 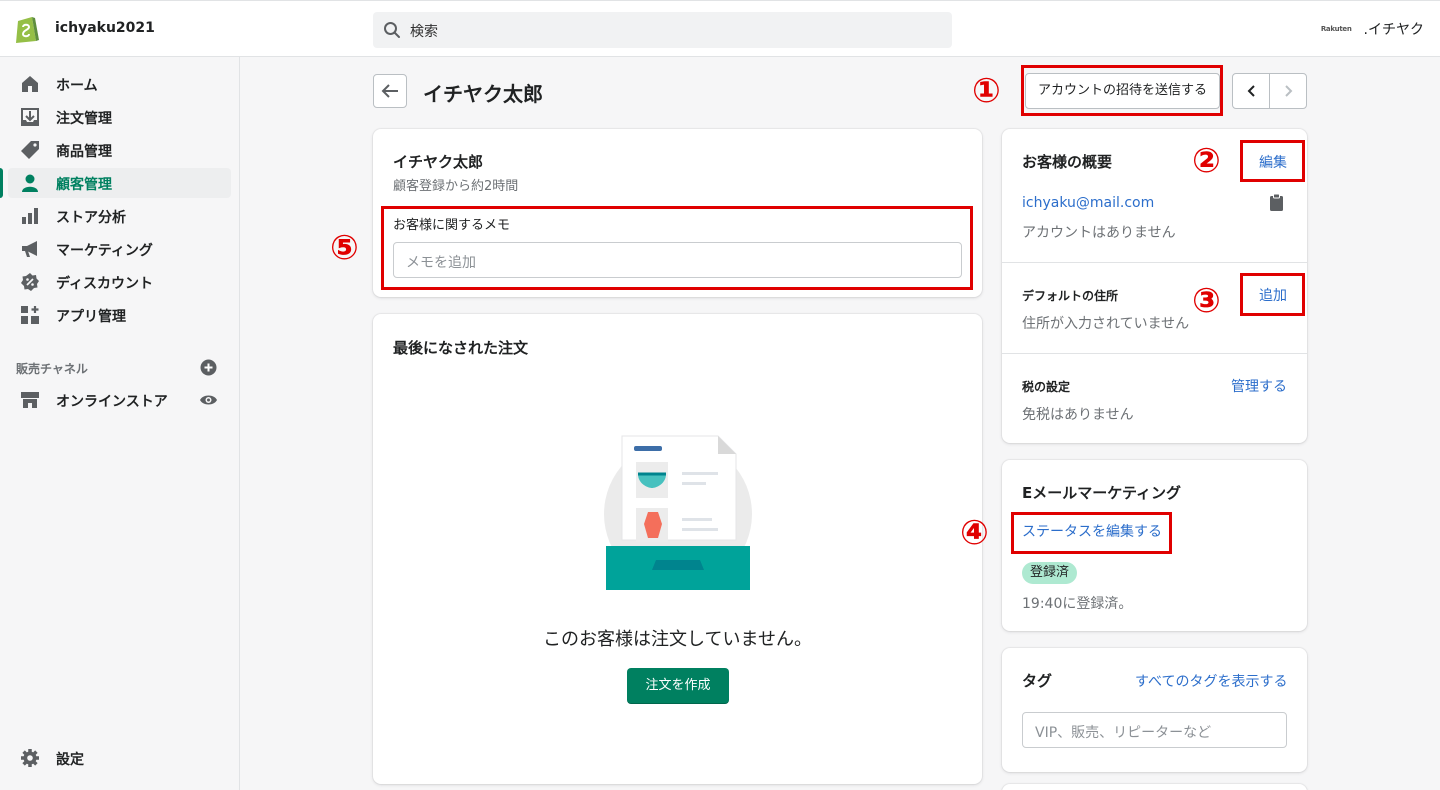 I want to click on sidebar-item-discounts: ディスカウント, so click(x=119, y=282).